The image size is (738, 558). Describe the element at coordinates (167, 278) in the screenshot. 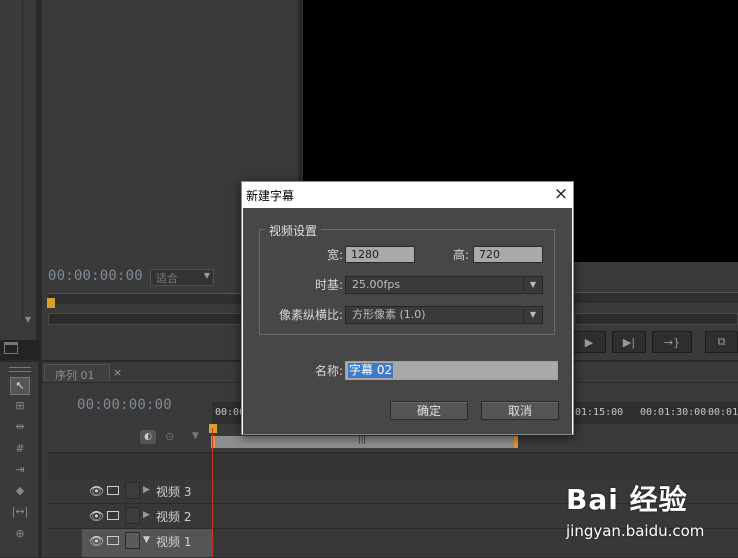

I see `fit-dropdown-value: 适合` at that location.